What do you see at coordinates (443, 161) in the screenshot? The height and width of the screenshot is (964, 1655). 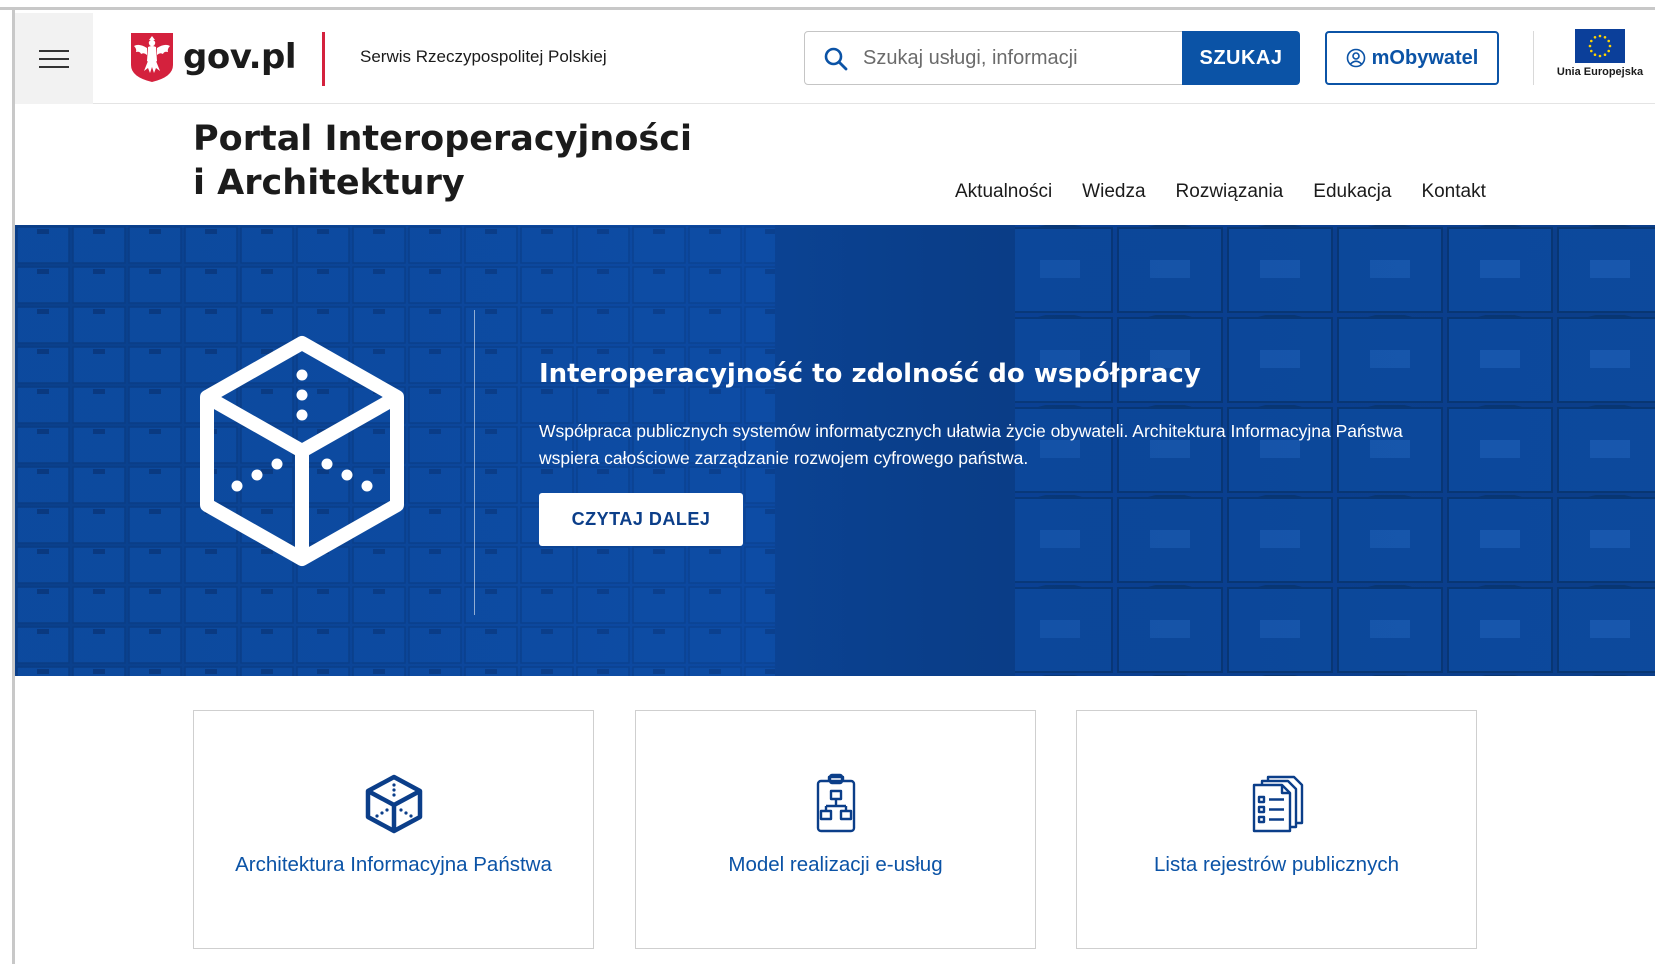 I see `portal-title: Portal Interoperacyjności i Architektury` at bounding box center [443, 161].